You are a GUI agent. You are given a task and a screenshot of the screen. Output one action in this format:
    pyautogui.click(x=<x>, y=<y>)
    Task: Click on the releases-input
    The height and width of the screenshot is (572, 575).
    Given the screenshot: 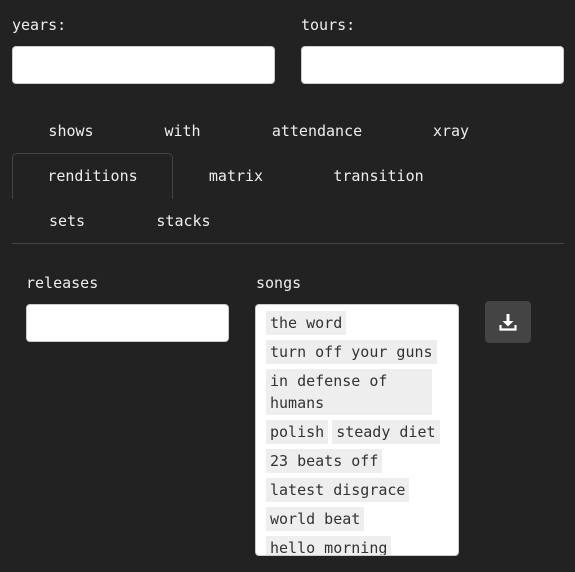 What is the action you would take?
    pyautogui.click(x=127, y=323)
    